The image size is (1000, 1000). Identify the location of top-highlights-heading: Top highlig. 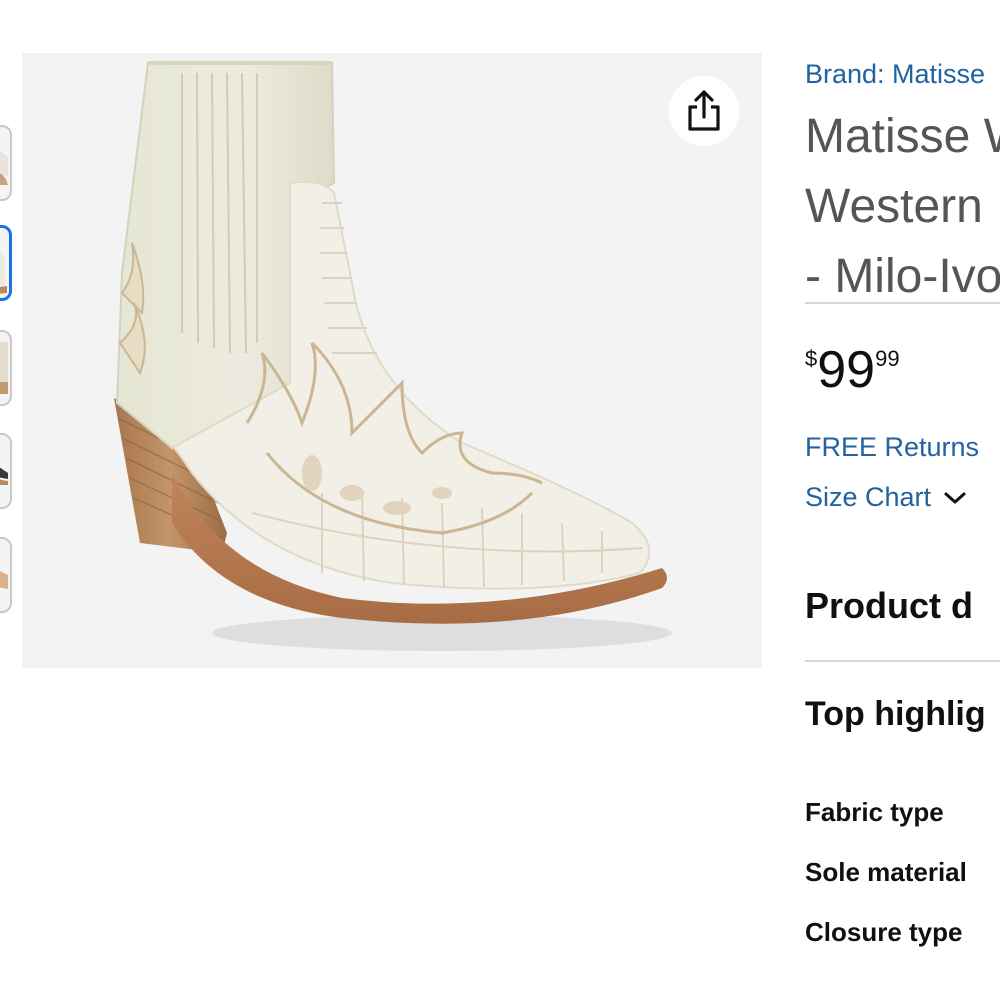
(895, 714).